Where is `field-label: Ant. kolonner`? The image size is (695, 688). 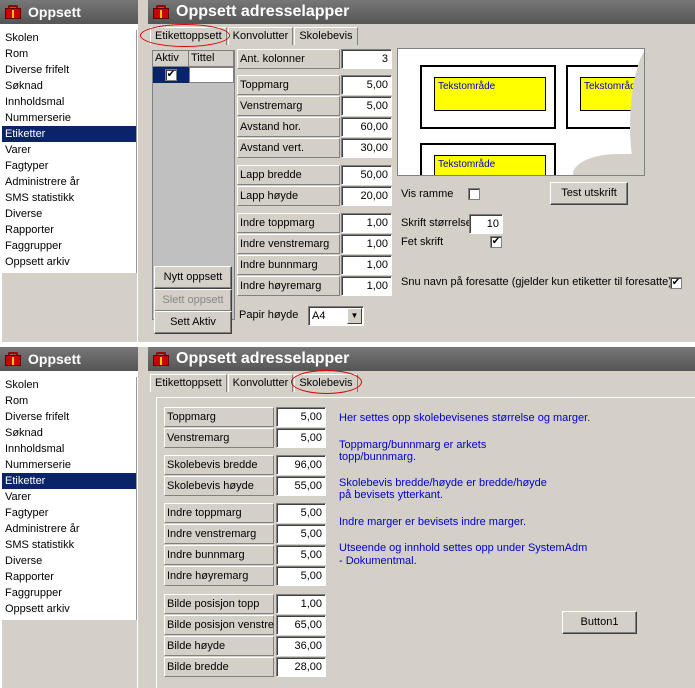 field-label: Ant. kolonner is located at coordinates (288, 59).